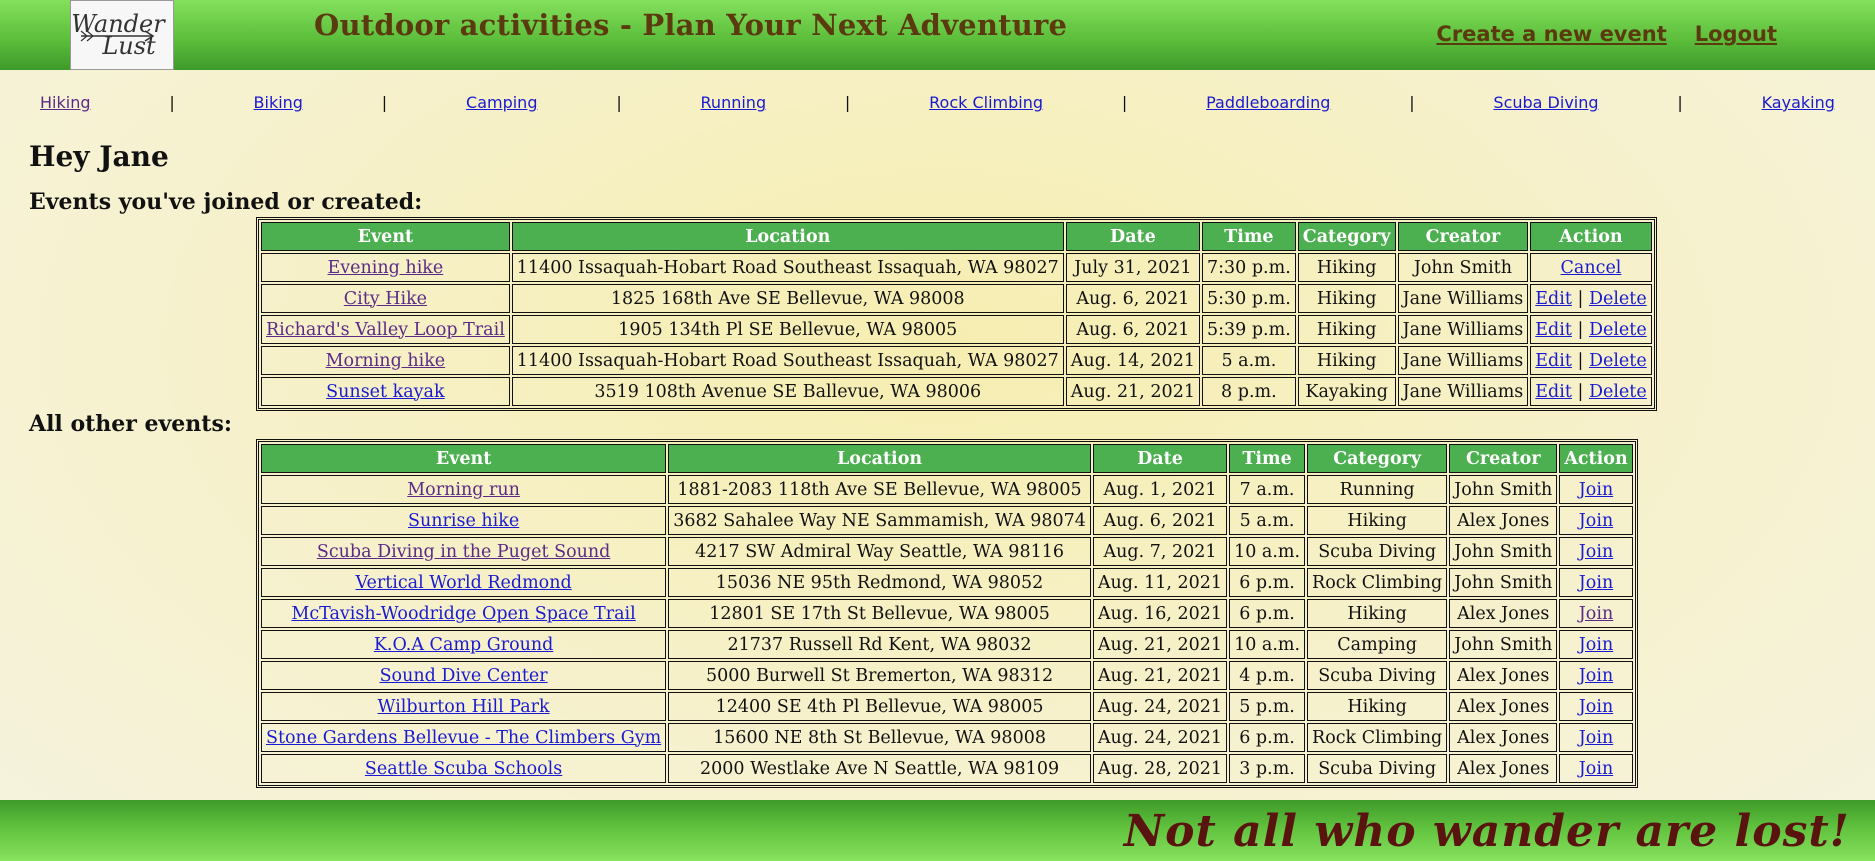 This screenshot has width=1875, height=861. What do you see at coordinates (385, 330) in the screenshot?
I see `event-link: Richard's Valley Loop Trail` at bounding box center [385, 330].